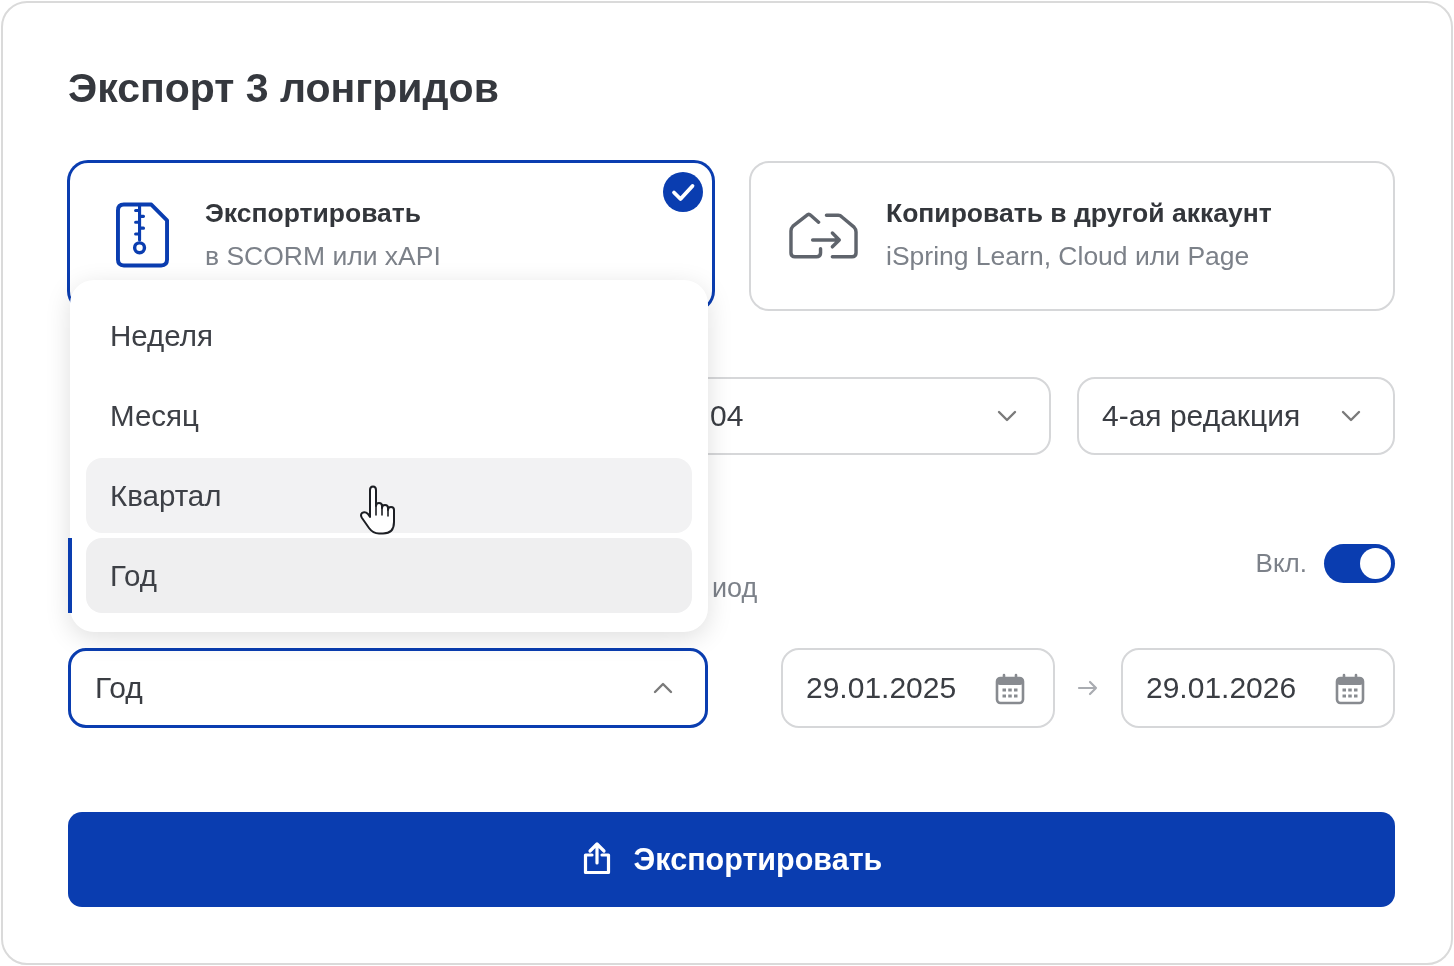 This screenshot has width=1454, height=966. I want to click on caption-text: иод, so click(735, 588).